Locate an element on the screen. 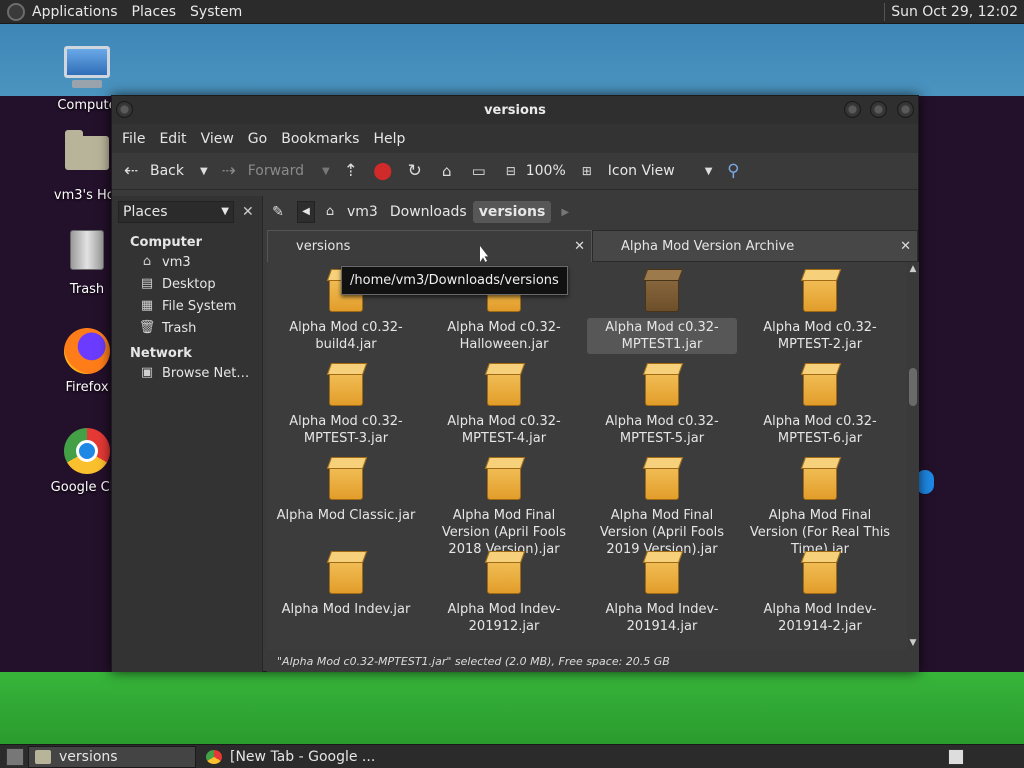 The width and height of the screenshot is (1024, 768). folder-icon is located at coordinates (43, 756).